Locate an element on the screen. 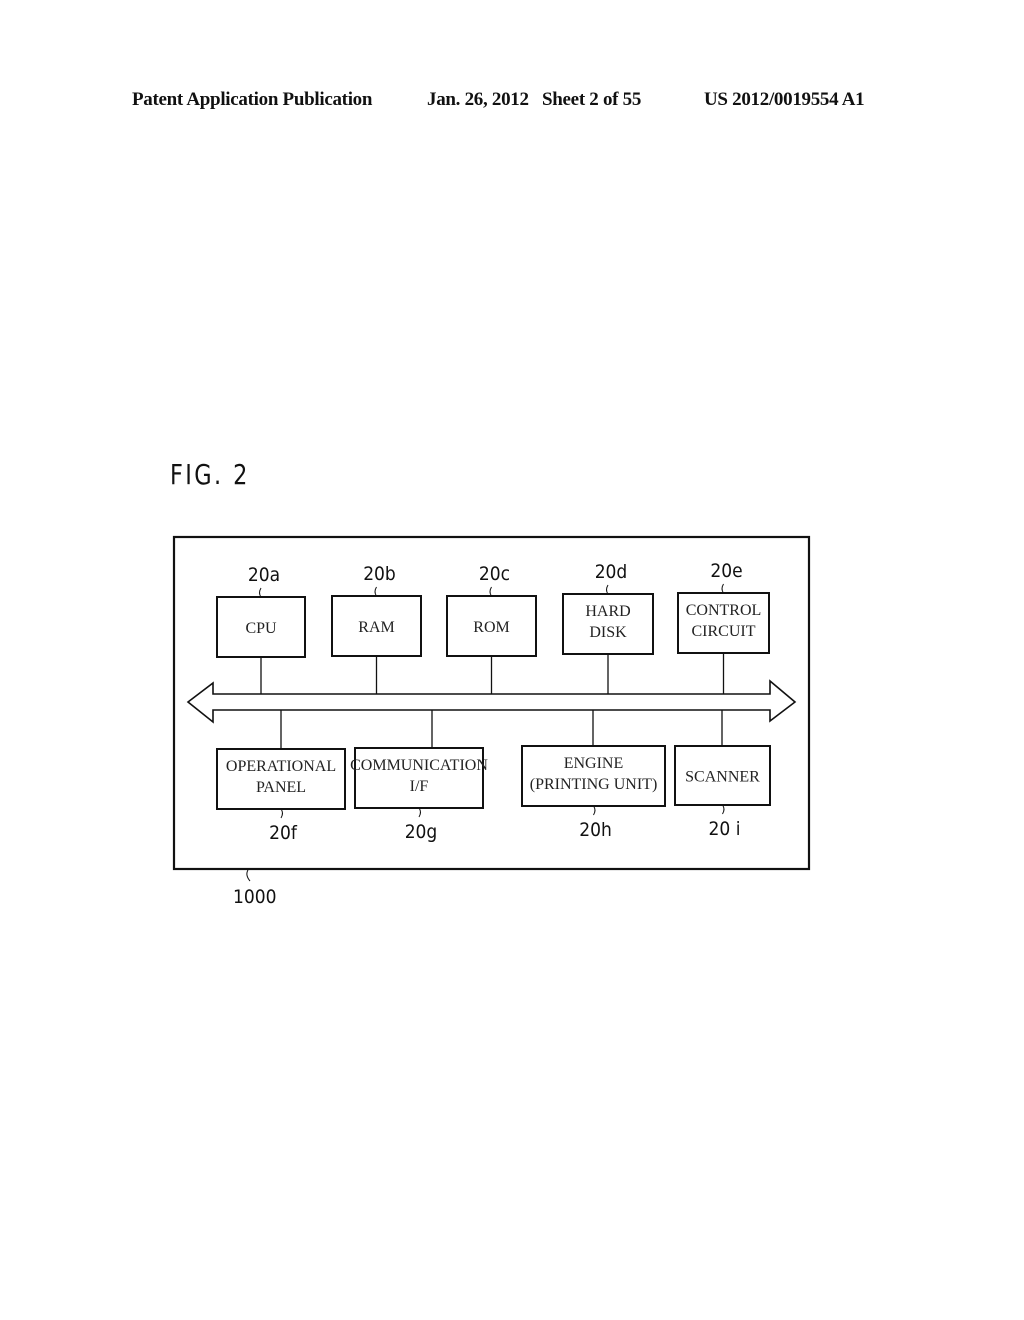  component-label: RAM is located at coordinates (376, 627).